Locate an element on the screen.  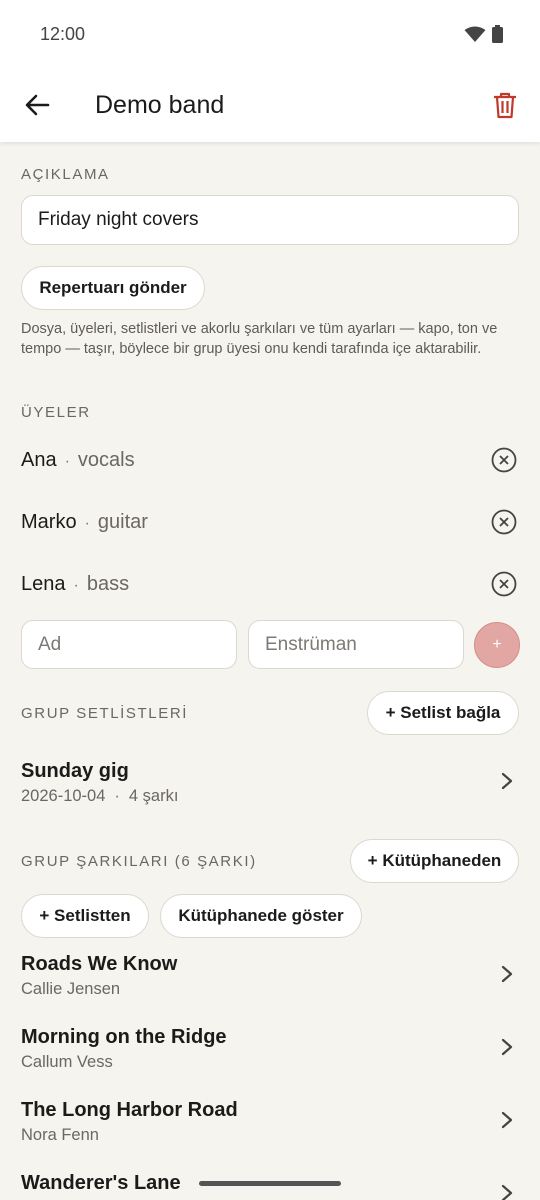
member-name: Marko is located at coordinates (49, 522).